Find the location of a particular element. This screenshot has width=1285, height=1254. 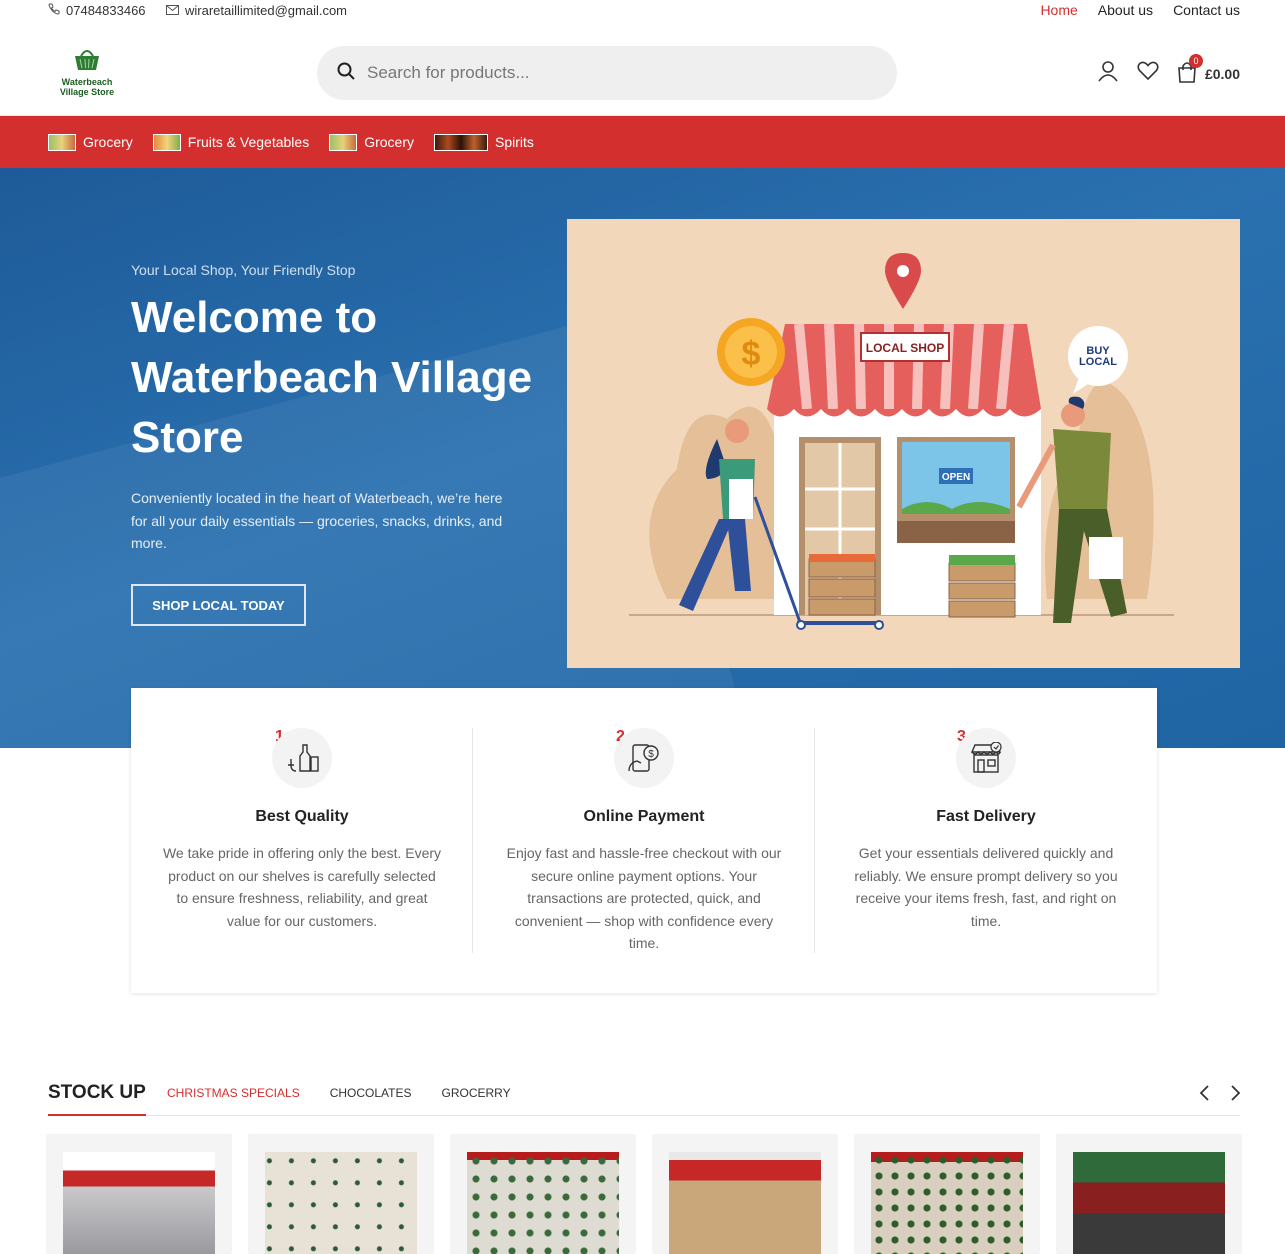

product-carousel is located at coordinates (644, 1194).